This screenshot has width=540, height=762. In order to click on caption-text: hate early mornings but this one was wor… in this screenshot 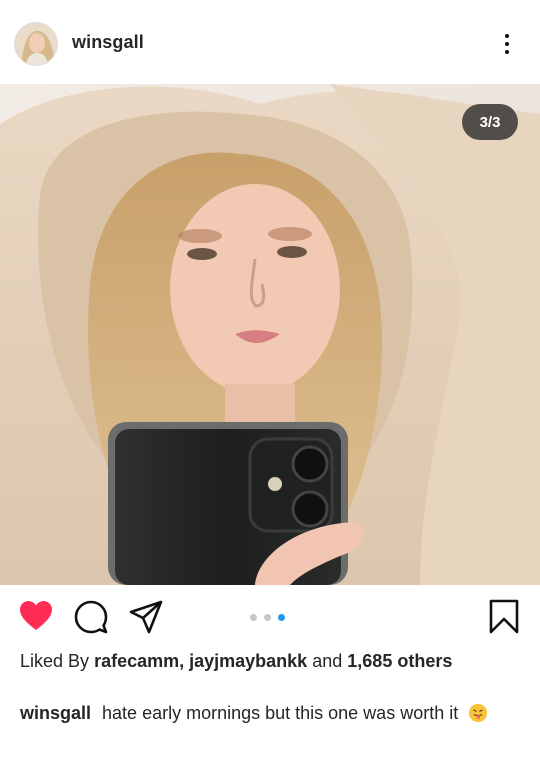, I will do `click(280, 713)`.